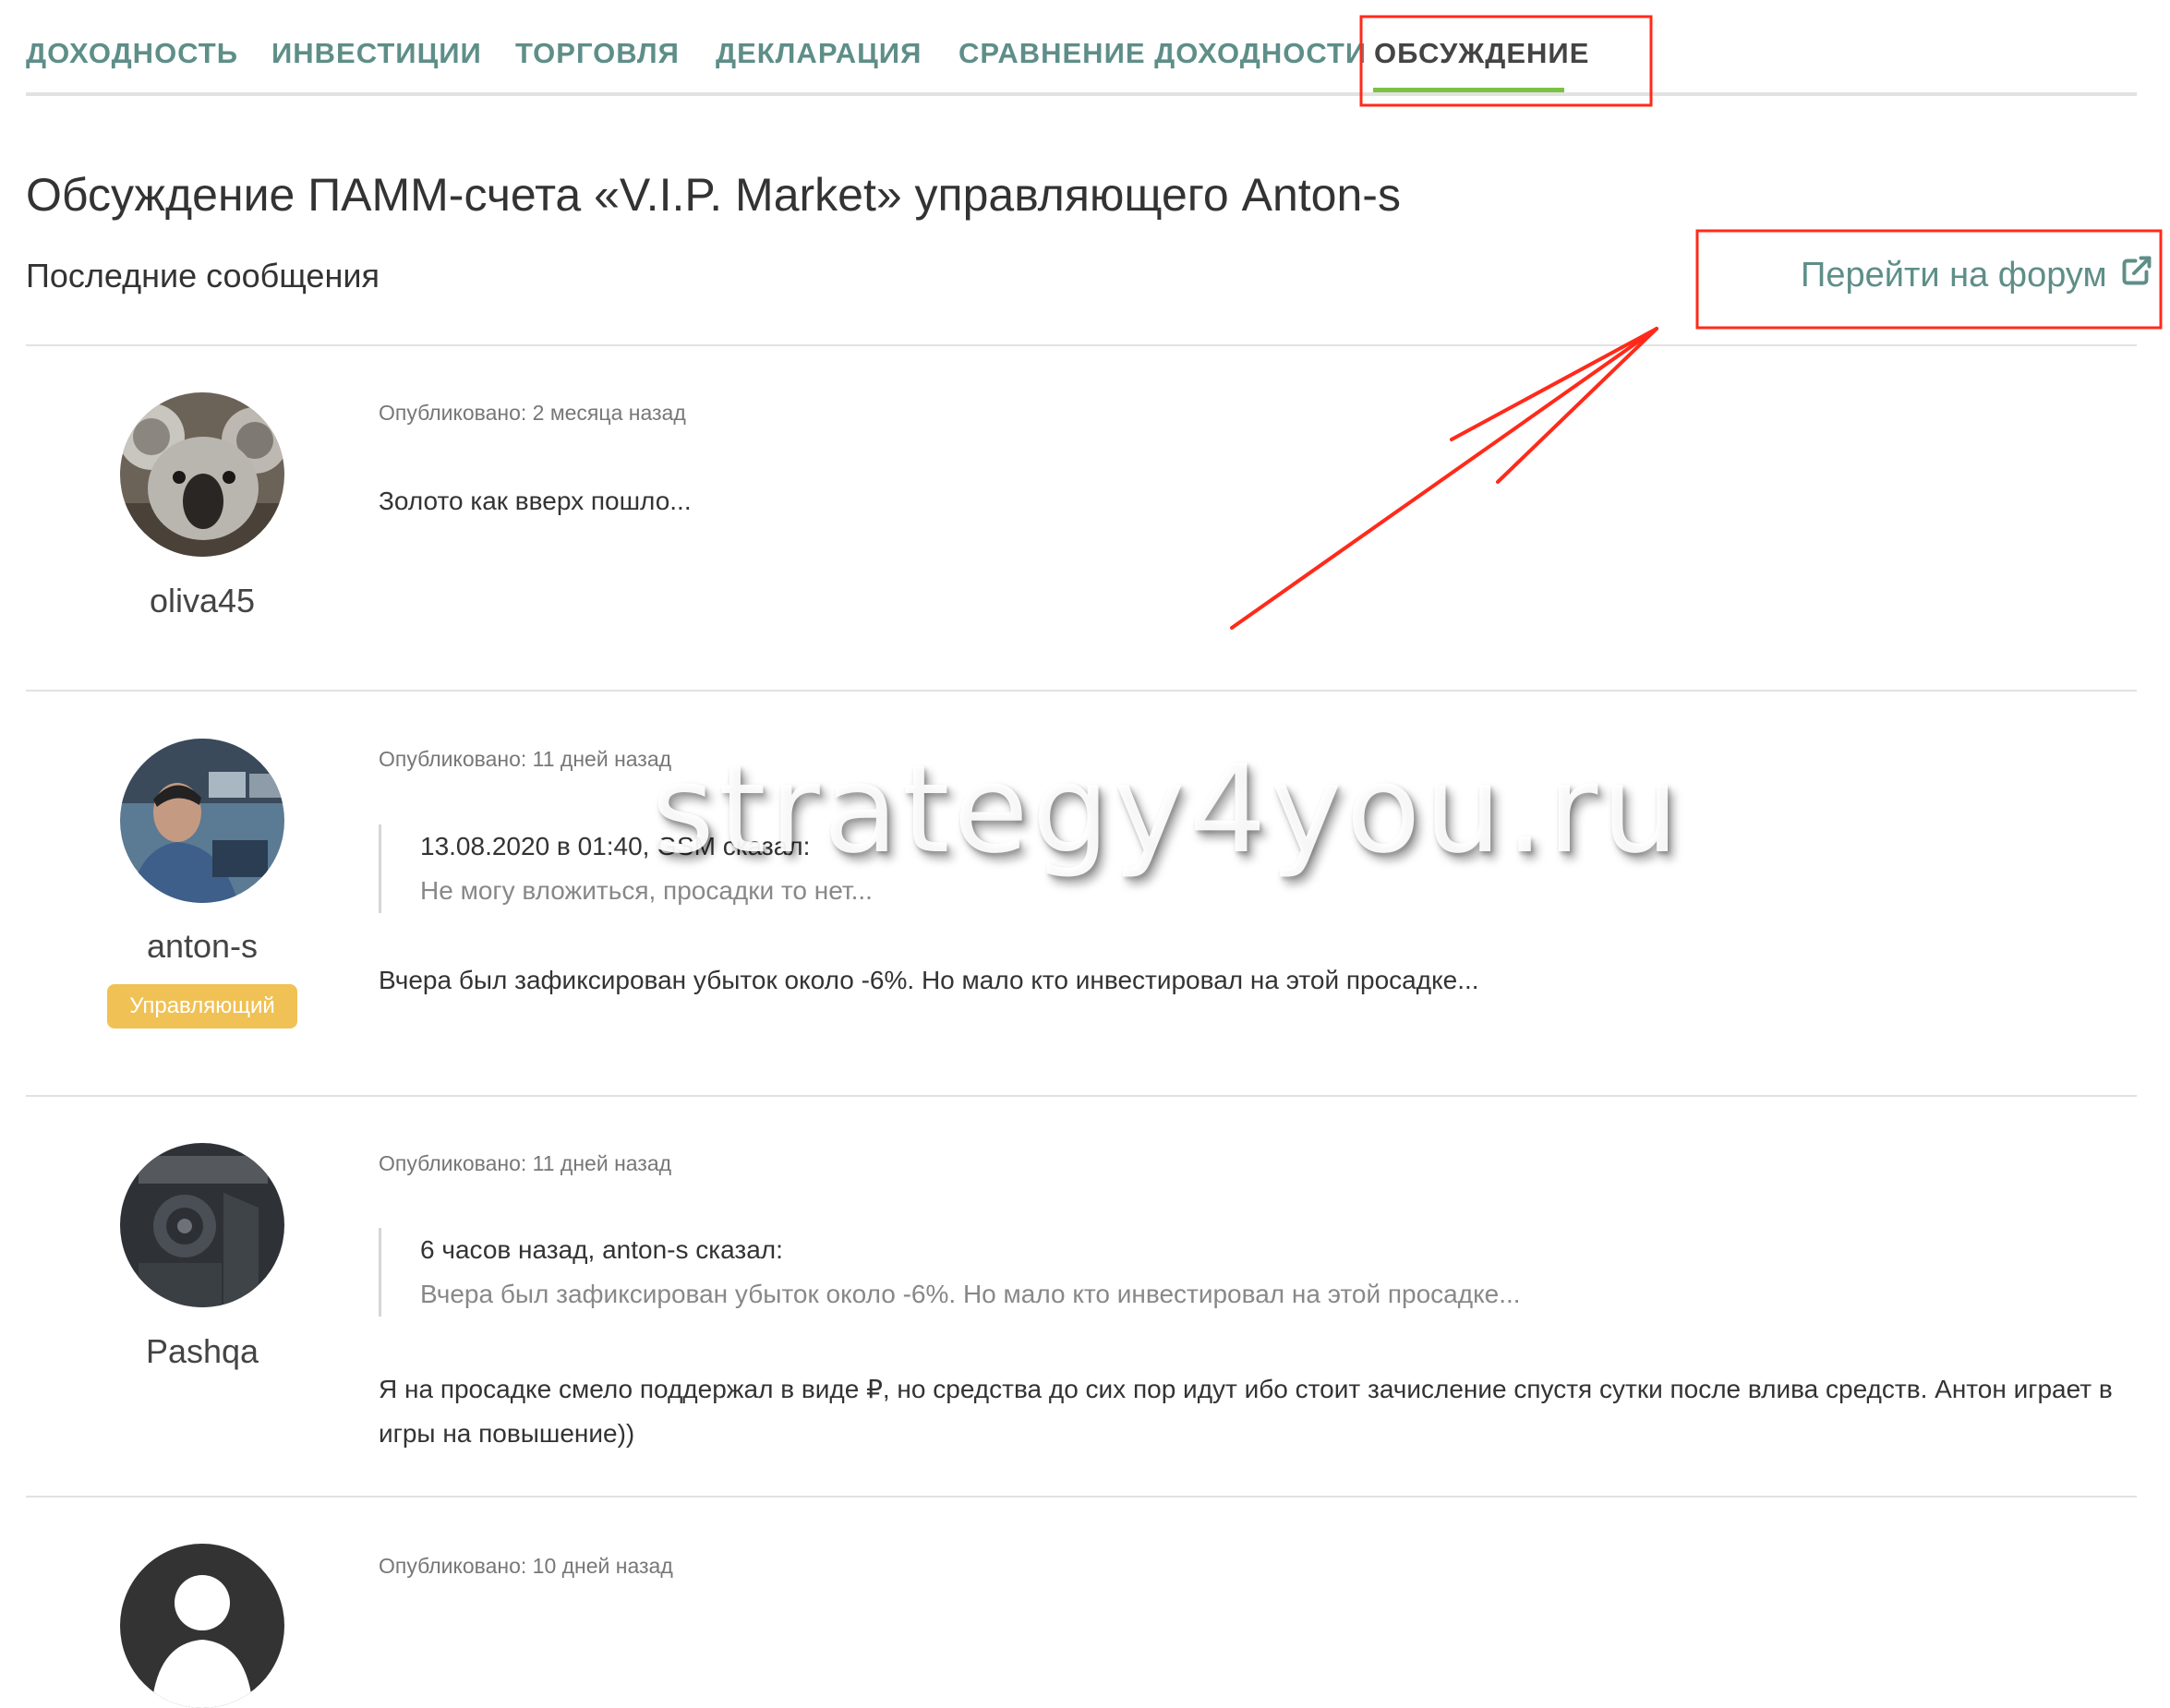 Image resolution: width=2170 pixels, height=1708 pixels. What do you see at coordinates (1166, 810) in the screenshot?
I see `watermark: strategy4you.ru` at bounding box center [1166, 810].